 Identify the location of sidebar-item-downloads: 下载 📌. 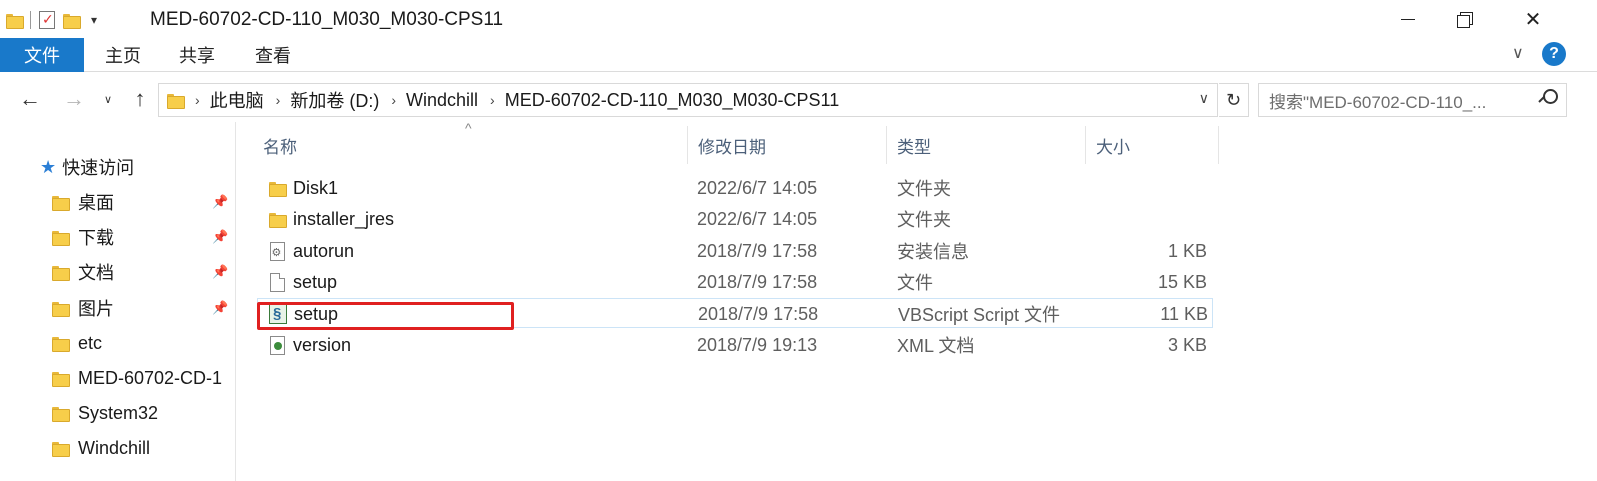
(118, 237).